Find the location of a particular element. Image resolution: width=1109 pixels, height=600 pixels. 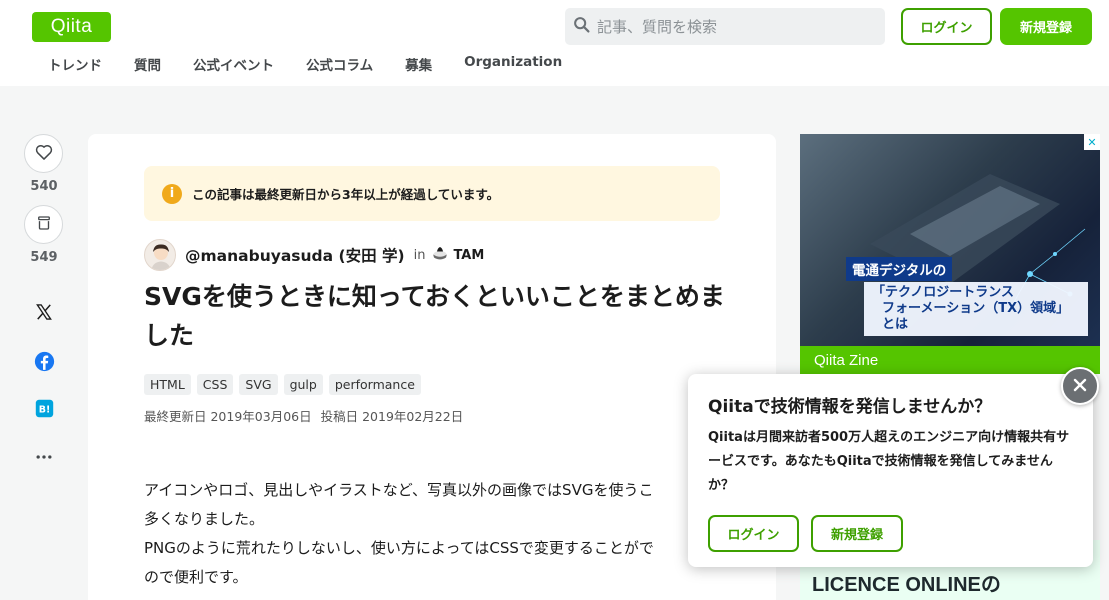

svg-text: B! is located at coordinates (44, 409).